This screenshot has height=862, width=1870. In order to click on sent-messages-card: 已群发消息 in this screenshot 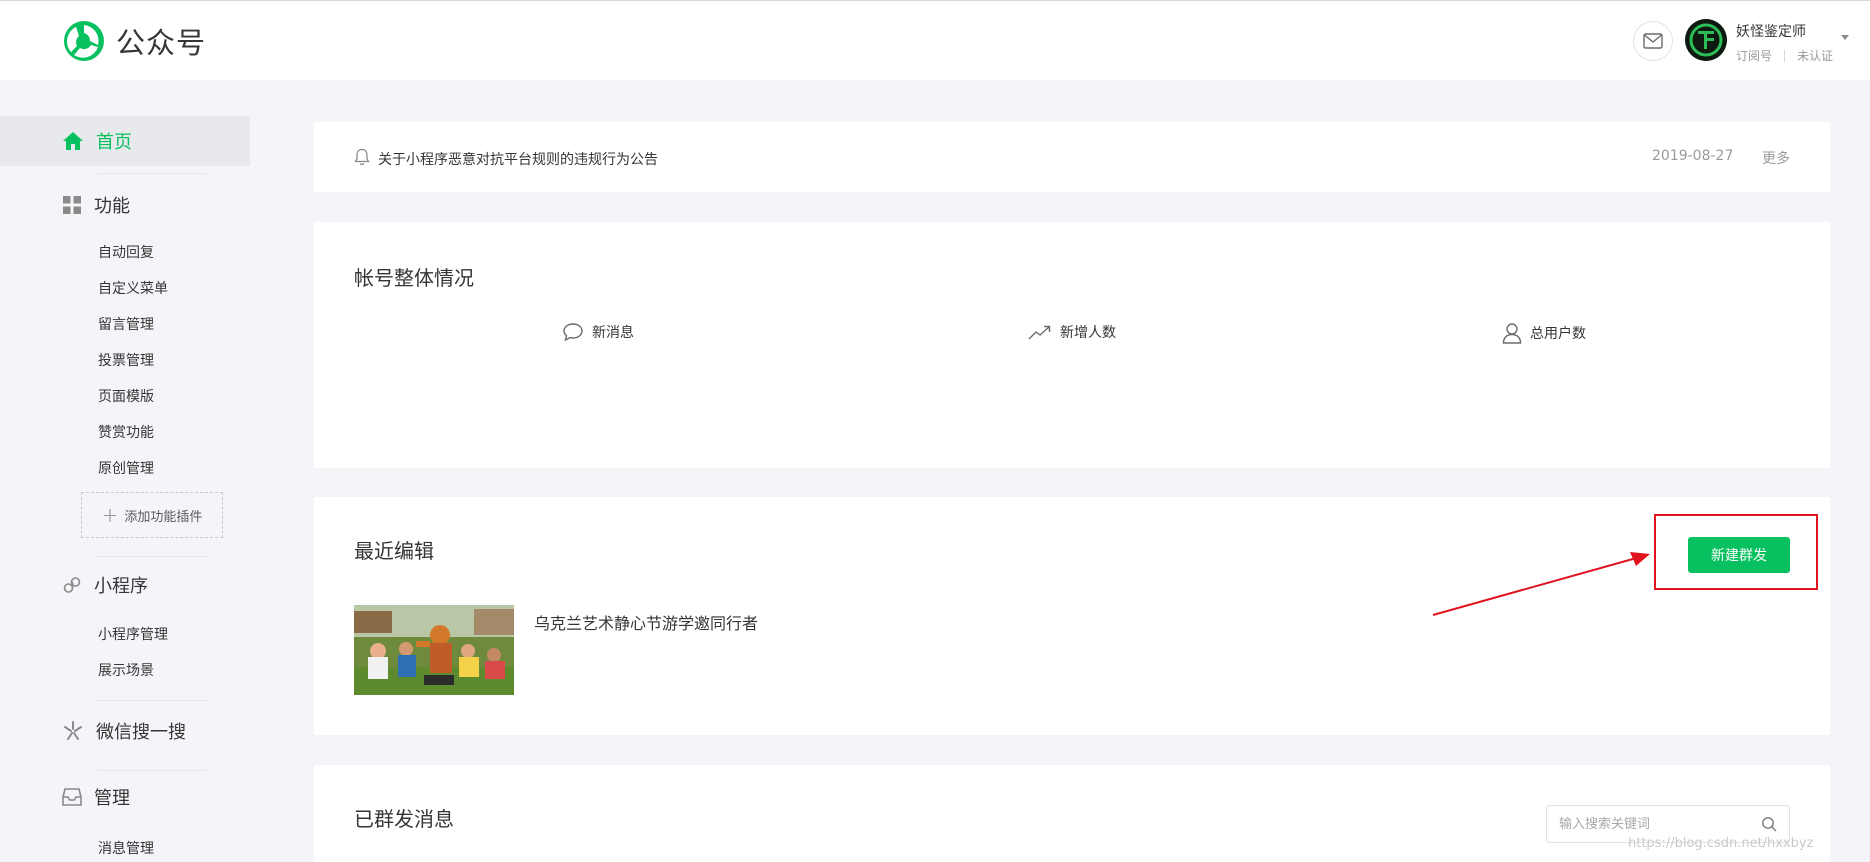, I will do `click(1072, 813)`.